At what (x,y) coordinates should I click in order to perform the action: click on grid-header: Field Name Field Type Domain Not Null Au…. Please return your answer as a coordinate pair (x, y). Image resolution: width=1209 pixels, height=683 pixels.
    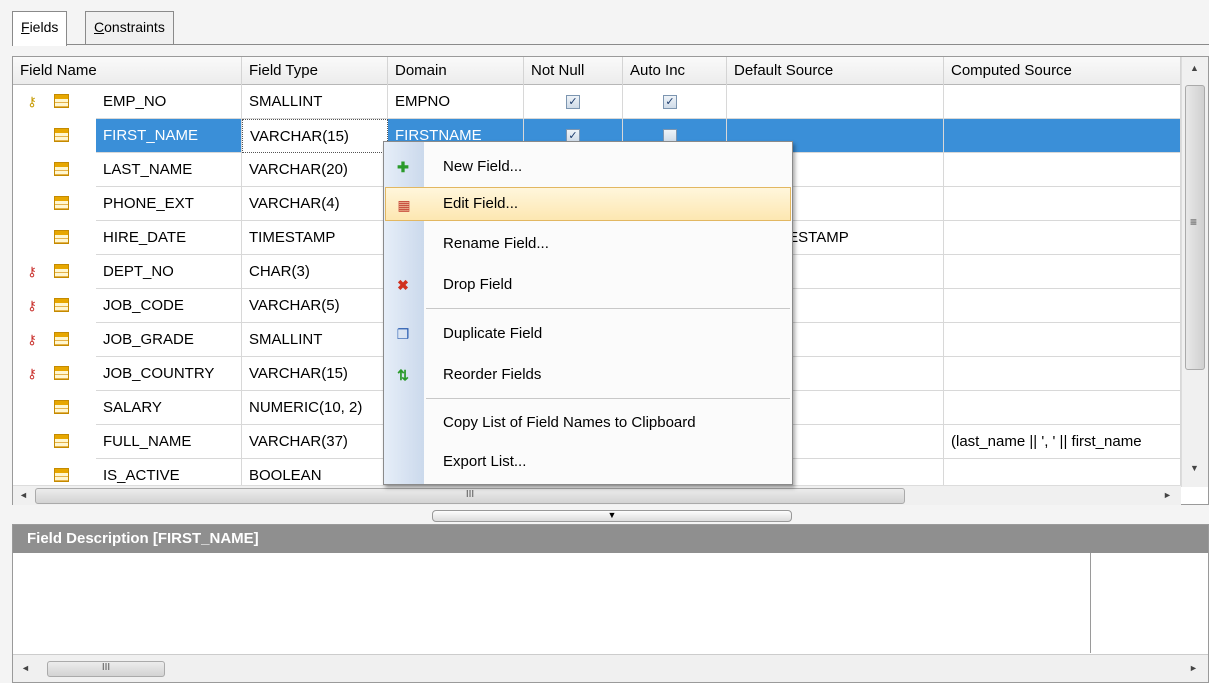
    Looking at the image, I should click on (597, 71).